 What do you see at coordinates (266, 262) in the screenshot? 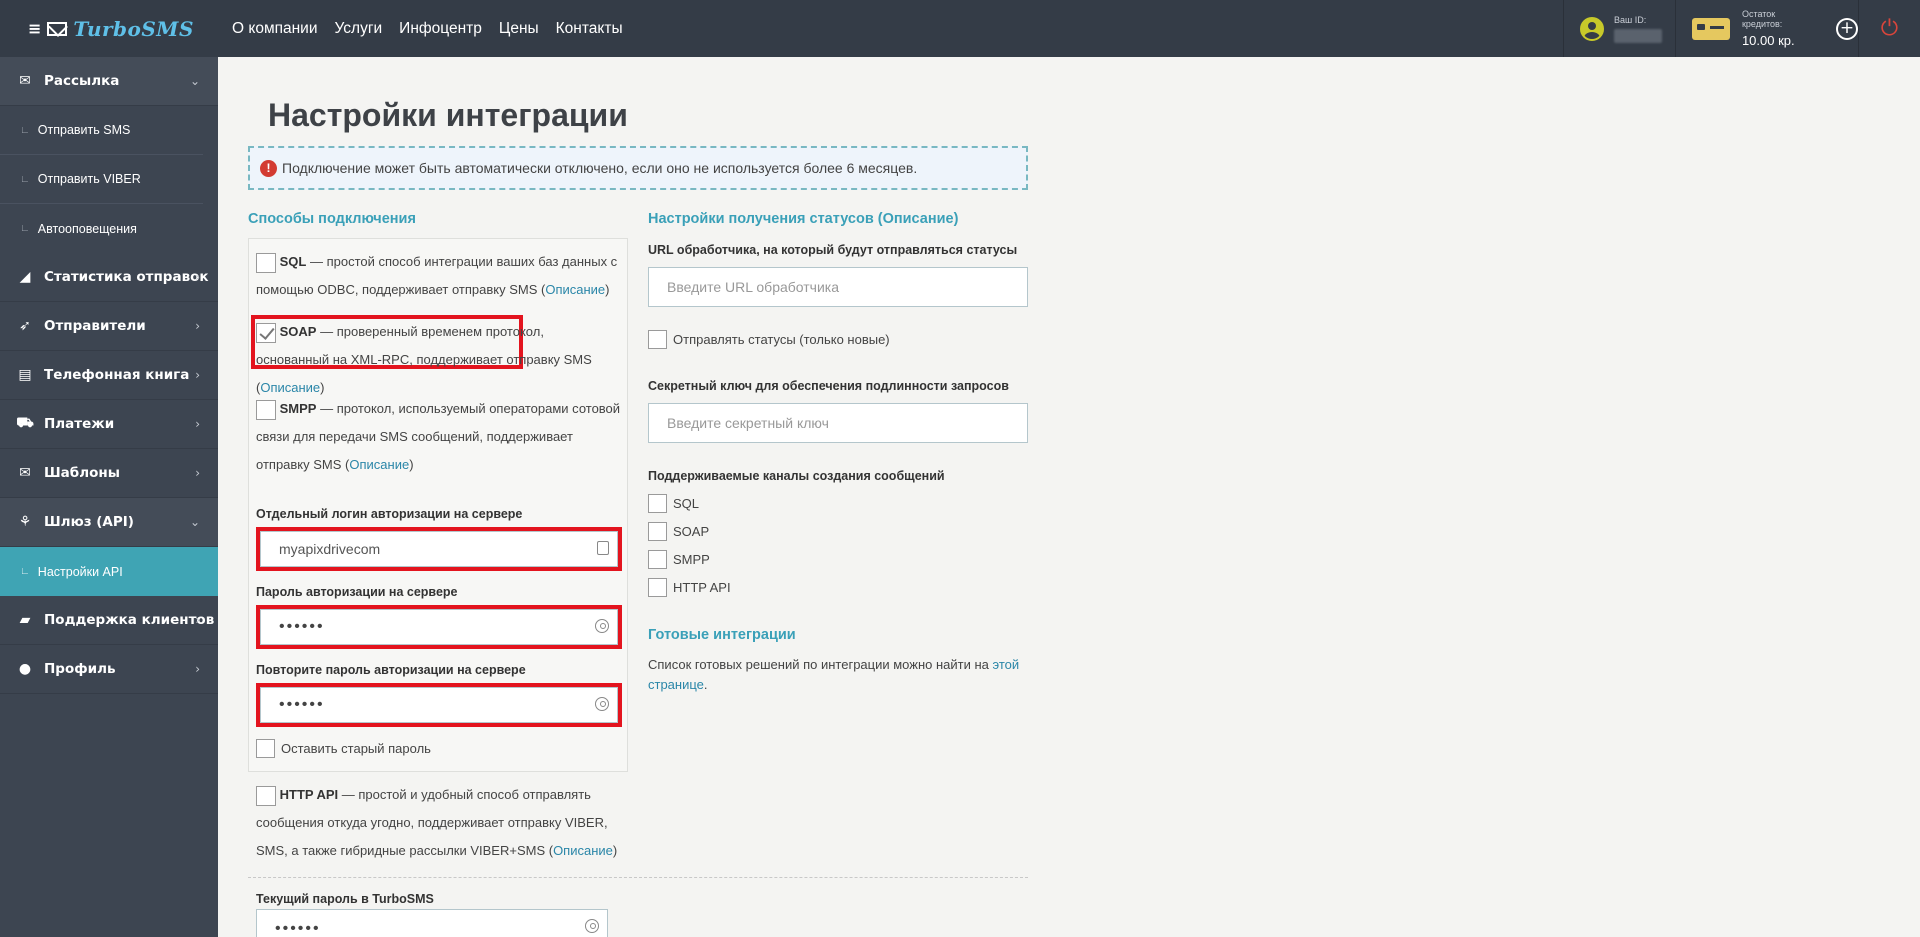
I see `sql-checkbox` at bounding box center [266, 262].